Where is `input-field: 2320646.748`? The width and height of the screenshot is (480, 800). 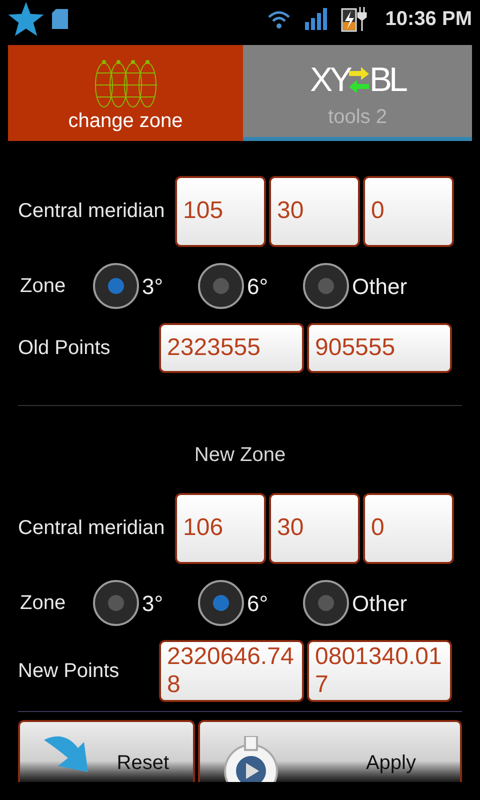 input-field: 2320646.748 is located at coordinates (231, 671).